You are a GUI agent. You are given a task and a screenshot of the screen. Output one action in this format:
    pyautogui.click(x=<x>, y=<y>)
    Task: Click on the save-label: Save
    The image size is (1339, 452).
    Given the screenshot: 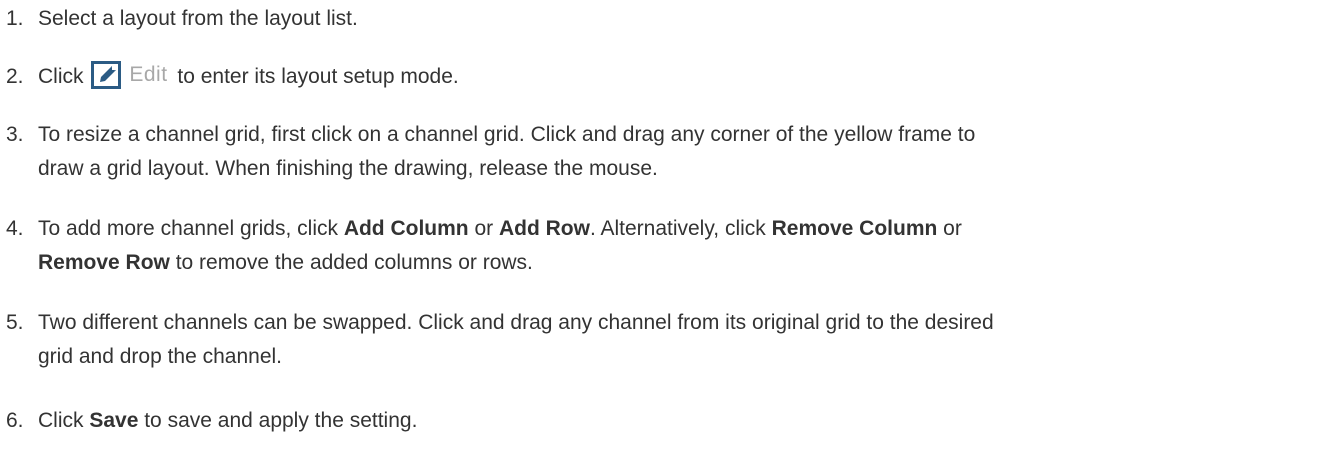 What is the action you would take?
    pyautogui.click(x=114, y=420)
    